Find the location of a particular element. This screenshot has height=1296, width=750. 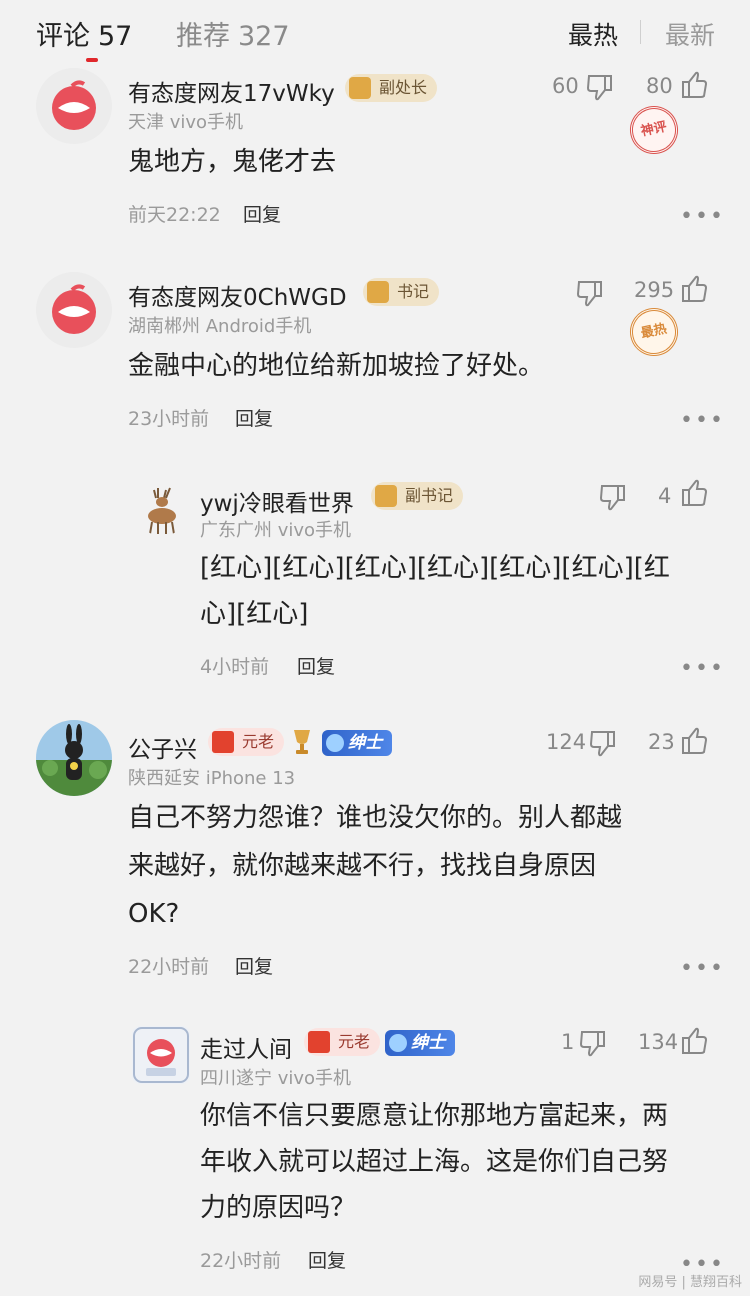

tab-comments: 评论 57 is located at coordinates (84, 33).